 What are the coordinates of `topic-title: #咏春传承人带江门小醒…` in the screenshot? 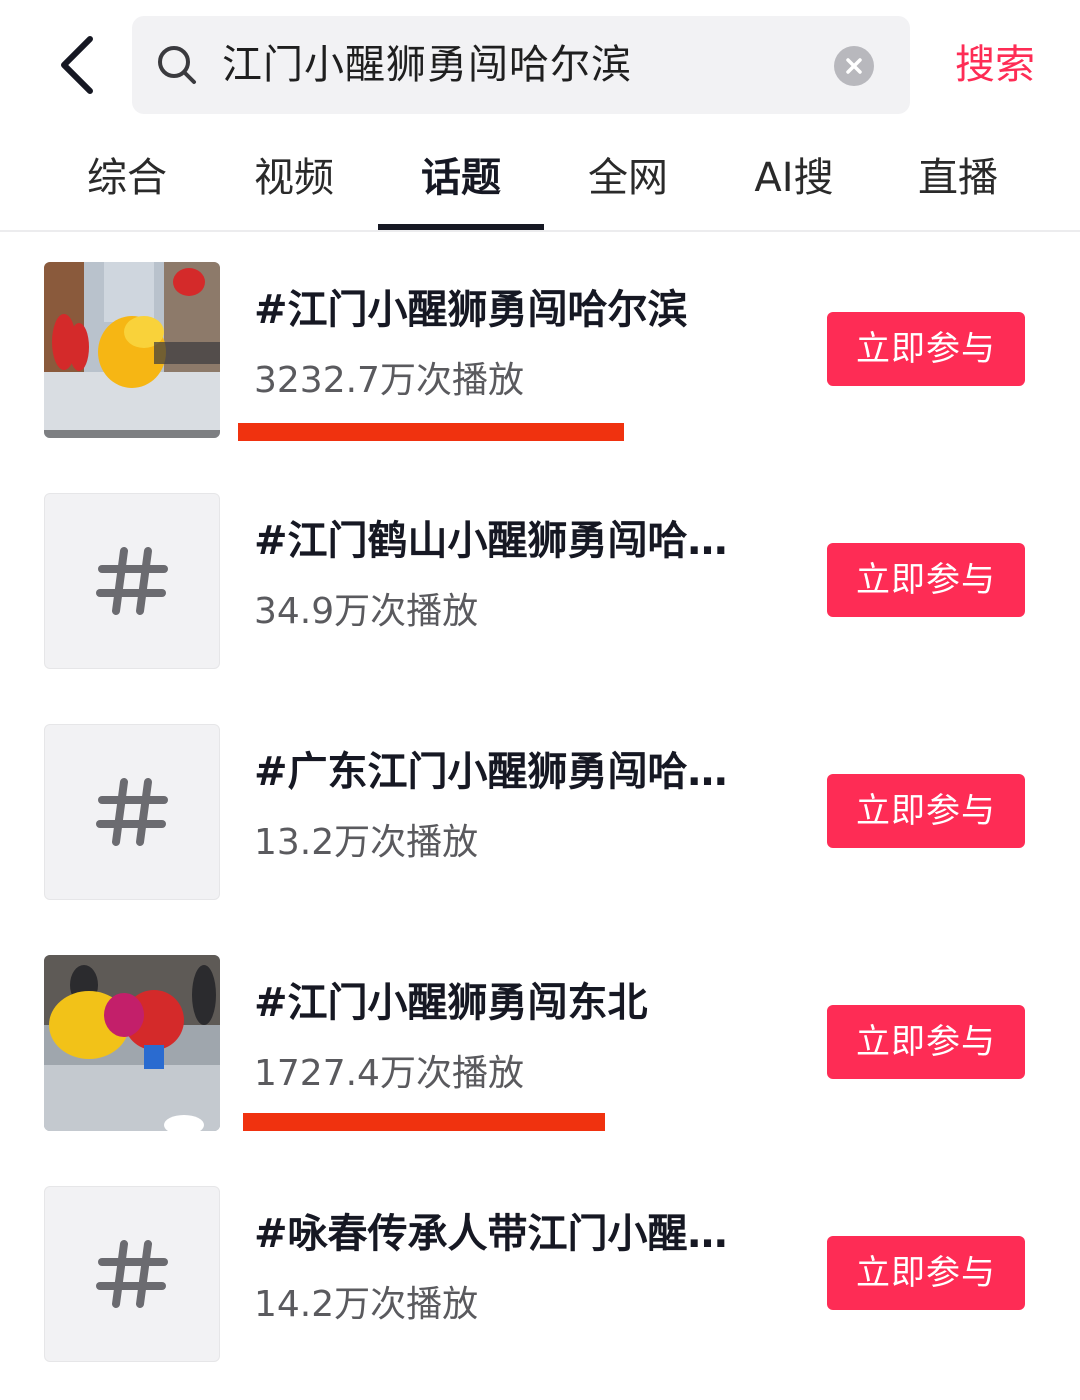 It's located at (499, 1234).